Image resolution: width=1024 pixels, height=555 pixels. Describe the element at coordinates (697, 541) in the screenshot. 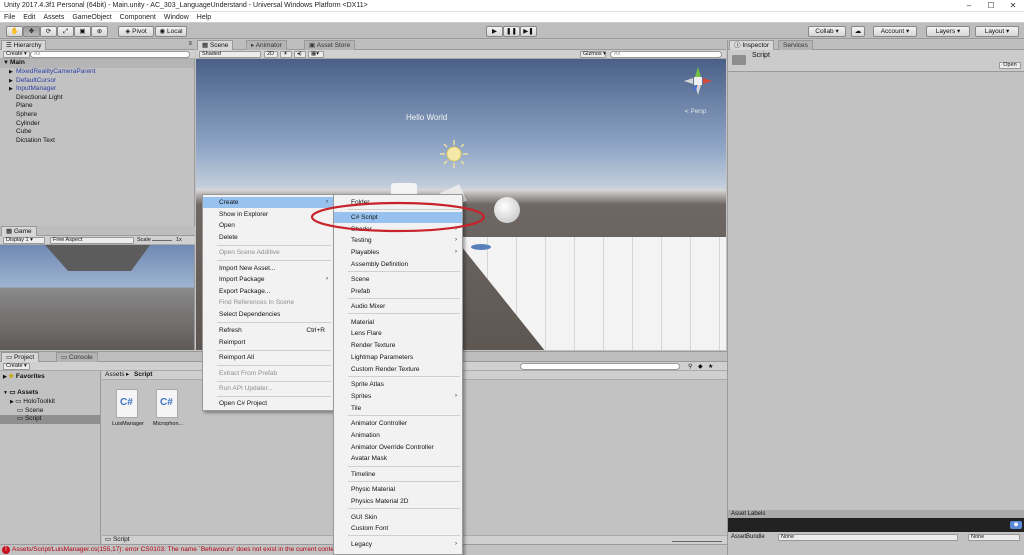

I see `icon-size-slider` at that location.